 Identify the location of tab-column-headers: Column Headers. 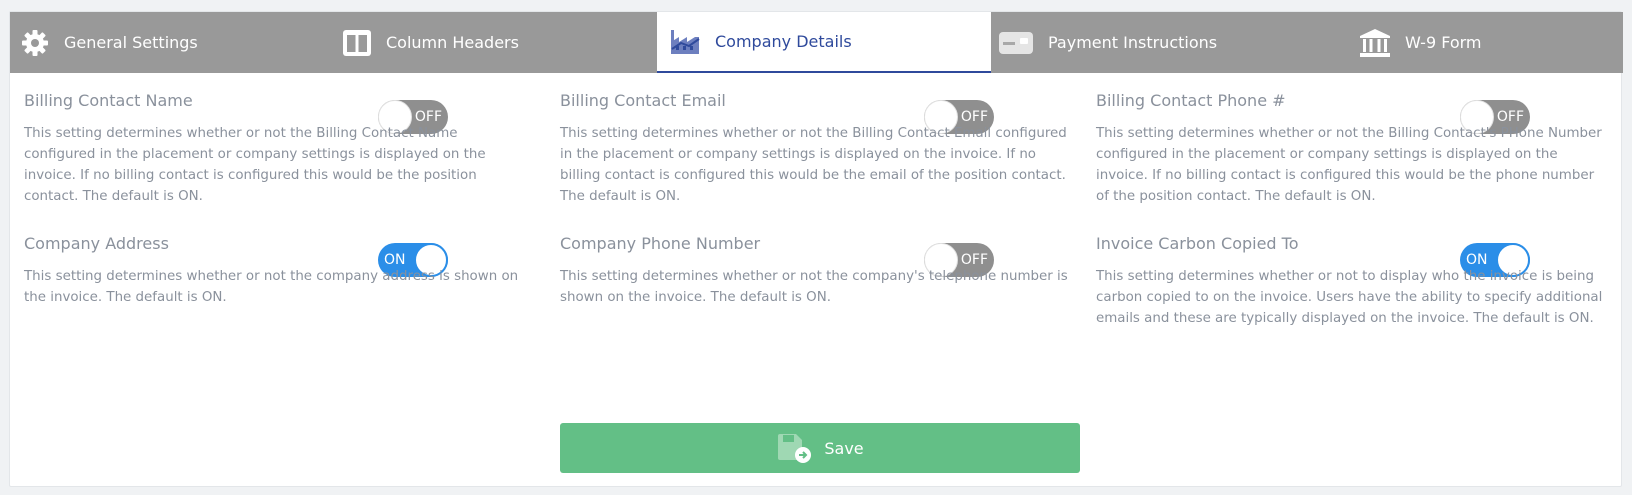
(492, 42).